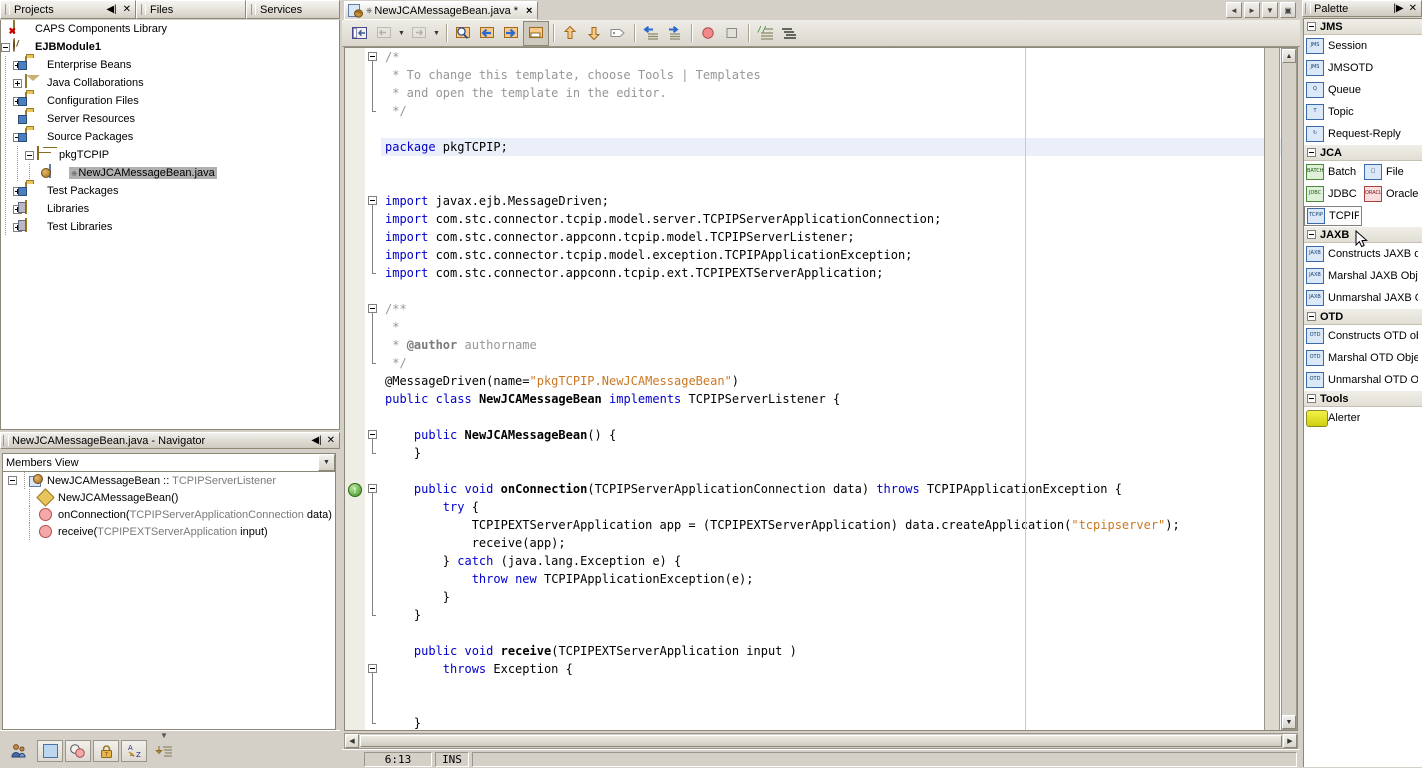 This screenshot has height=768, width=1422. Describe the element at coordinates (170, 119) in the screenshot. I see `tree-item-server-resources: Server Resources` at that location.